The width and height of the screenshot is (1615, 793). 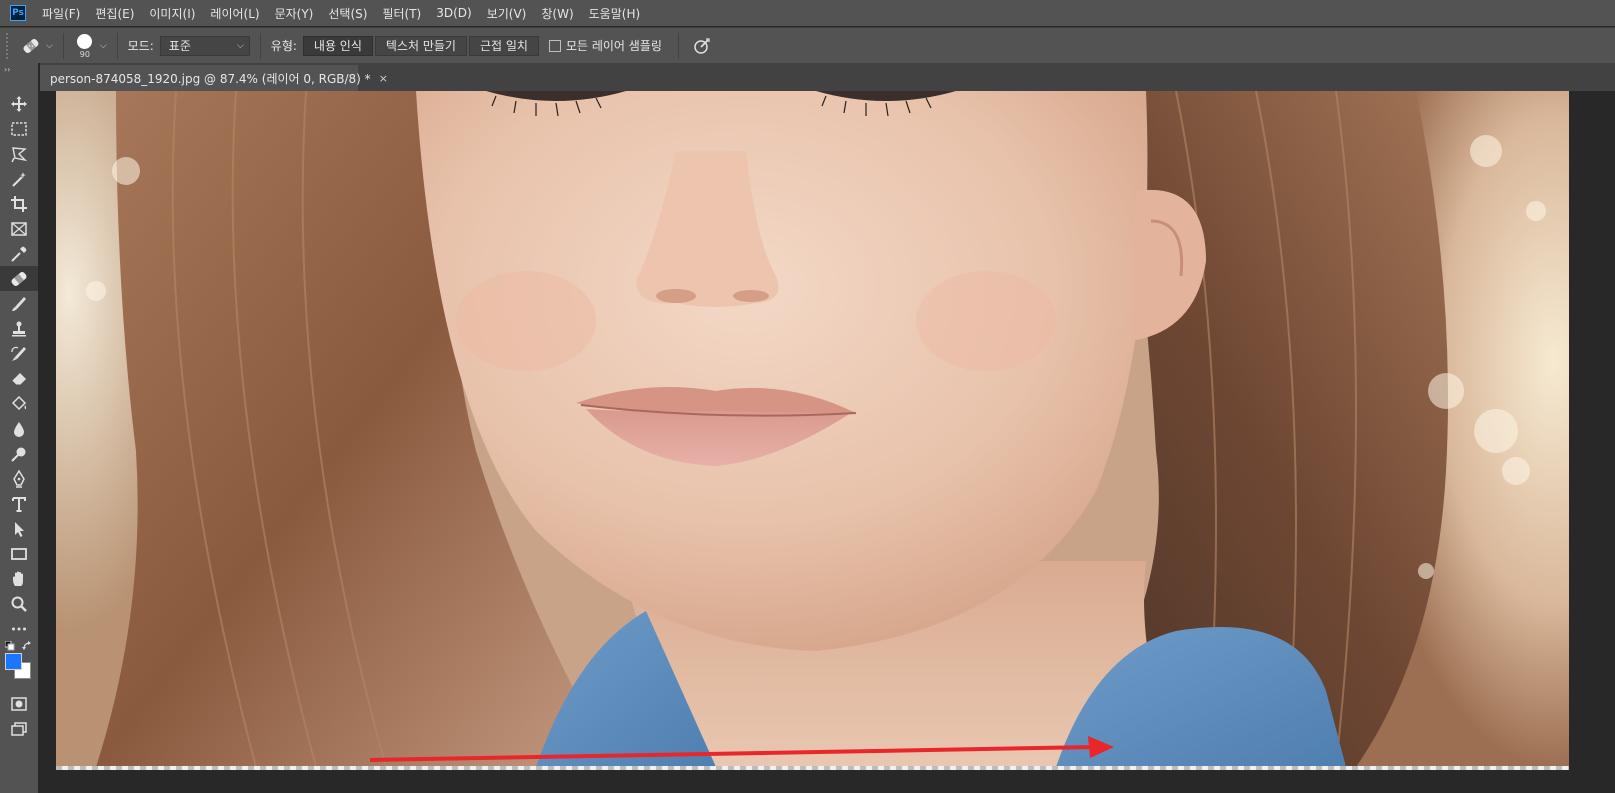 I want to click on pressure-size-icon, so click(x=702, y=46).